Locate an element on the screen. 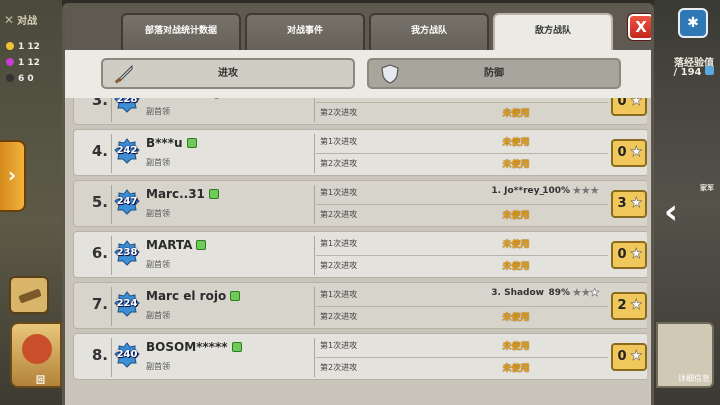  resource-dark-elixir: 6 0 is located at coordinates (20, 79).